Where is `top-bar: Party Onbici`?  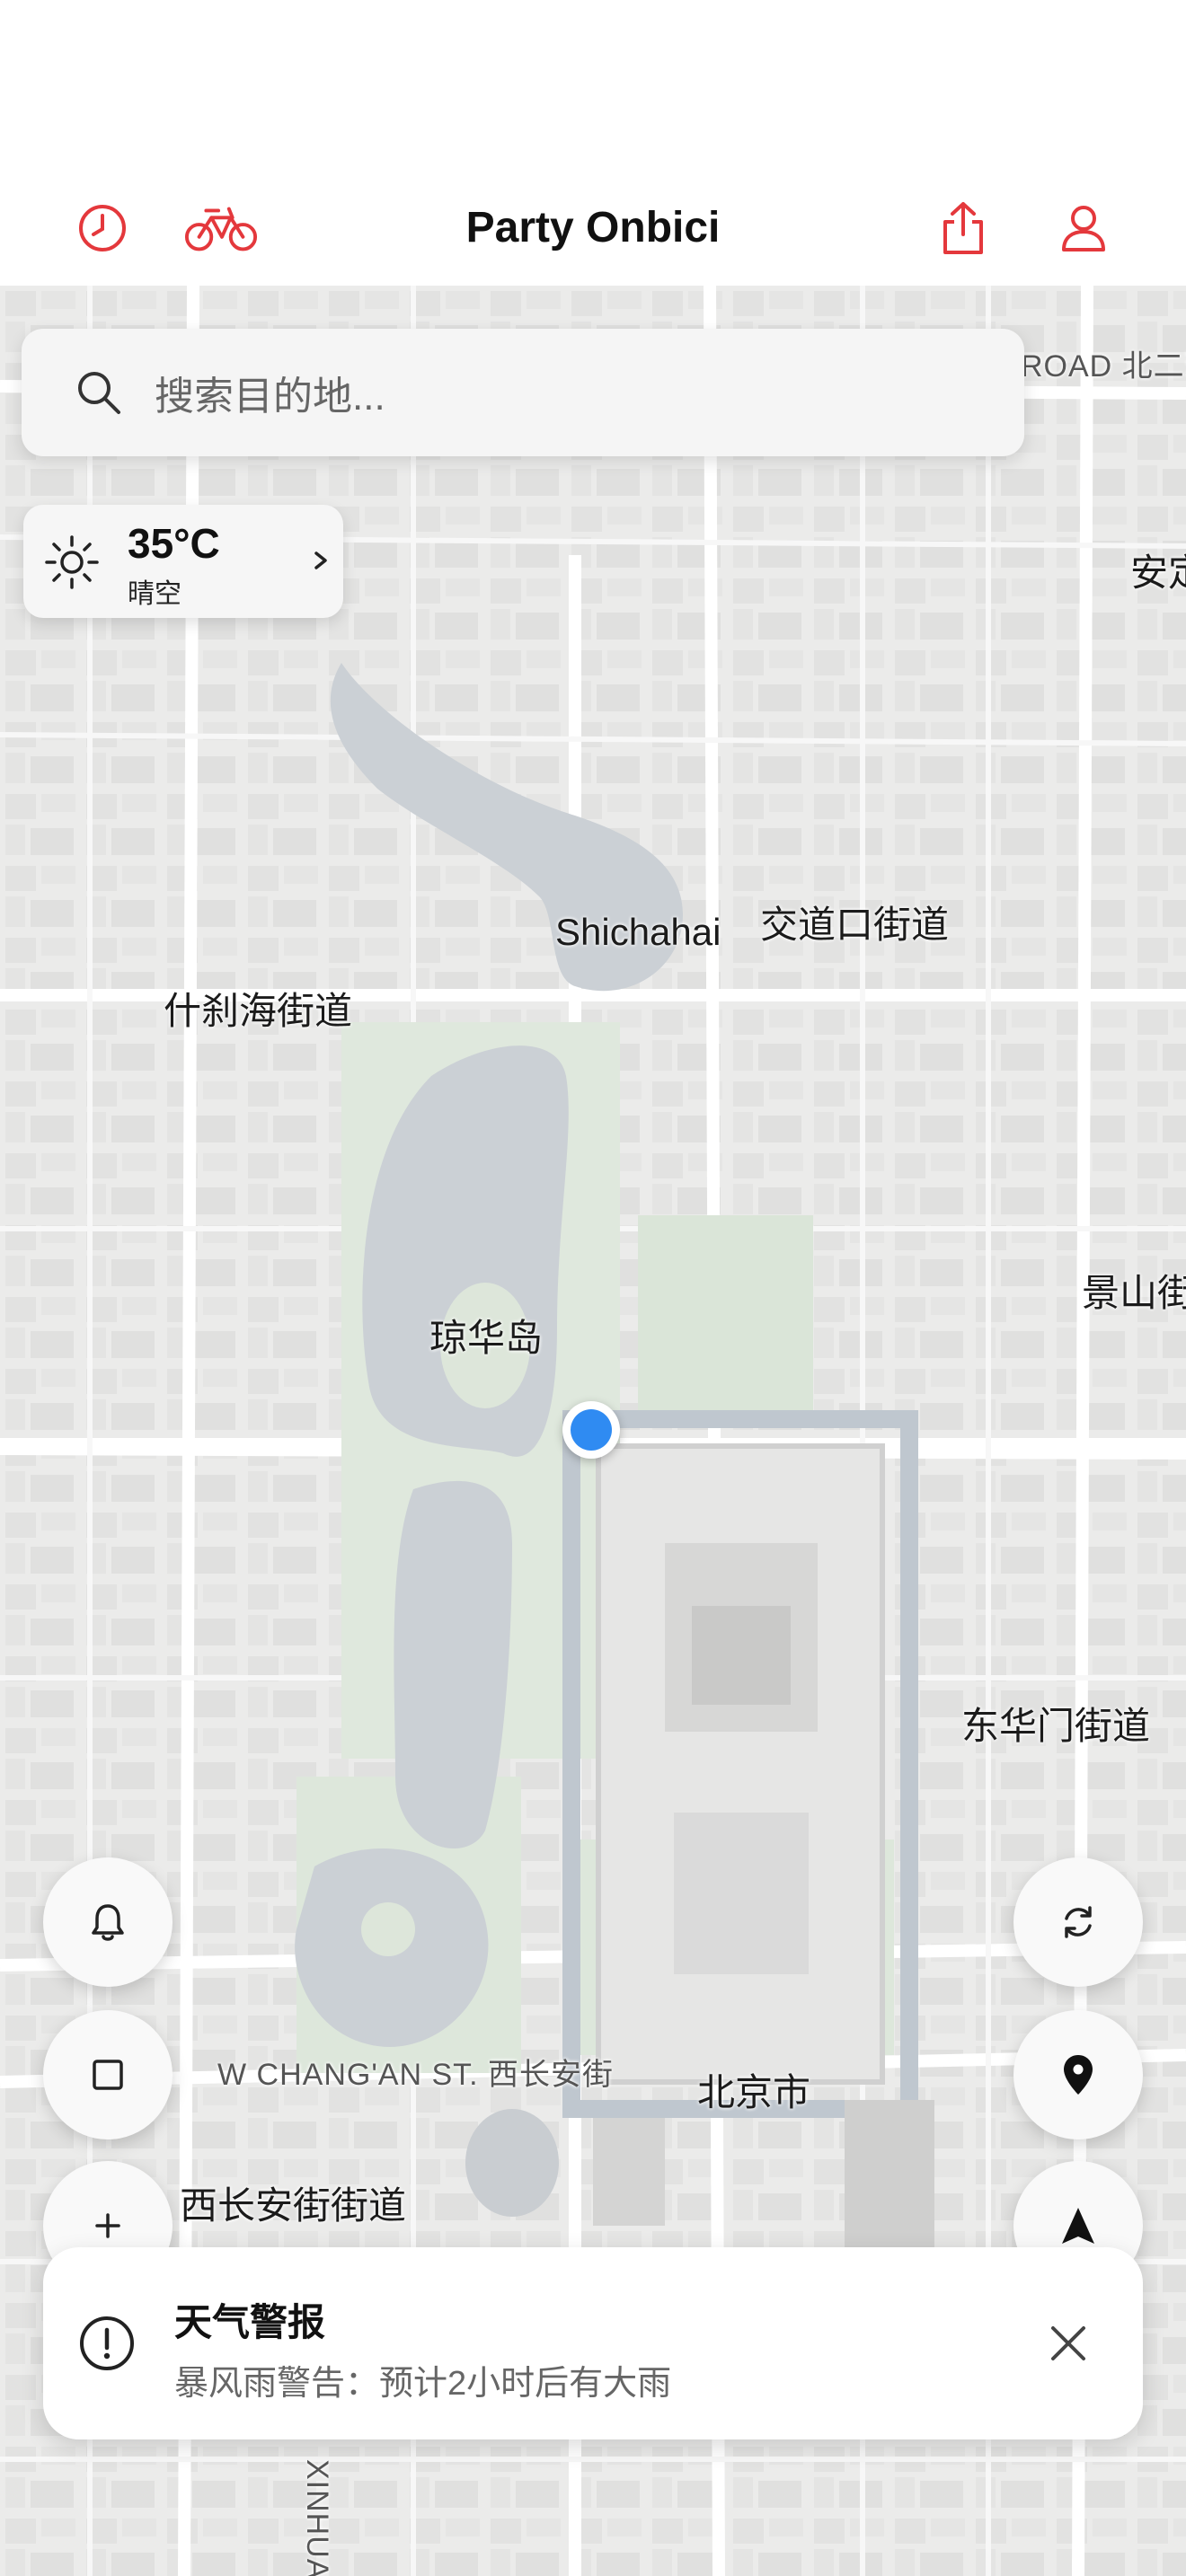
top-bar: Party Onbici is located at coordinates (593, 143).